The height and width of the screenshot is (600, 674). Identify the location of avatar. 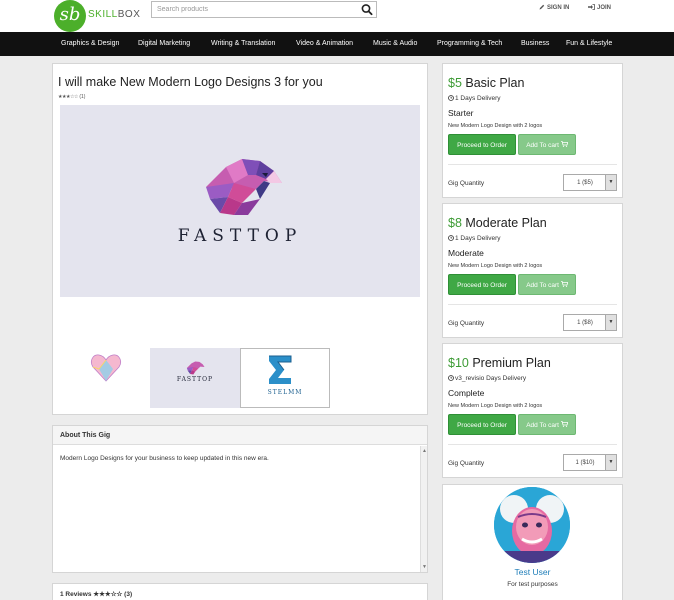
(532, 525).